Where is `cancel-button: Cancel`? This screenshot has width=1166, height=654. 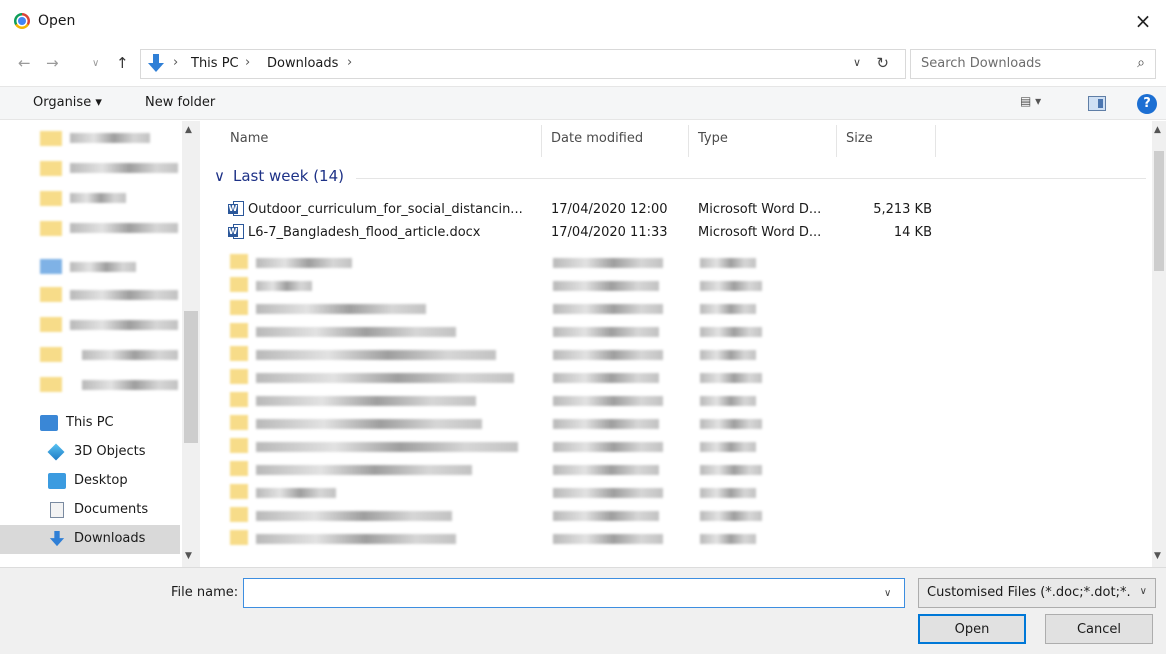 cancel-button: Cancel is located at coordinates (1099, 629).